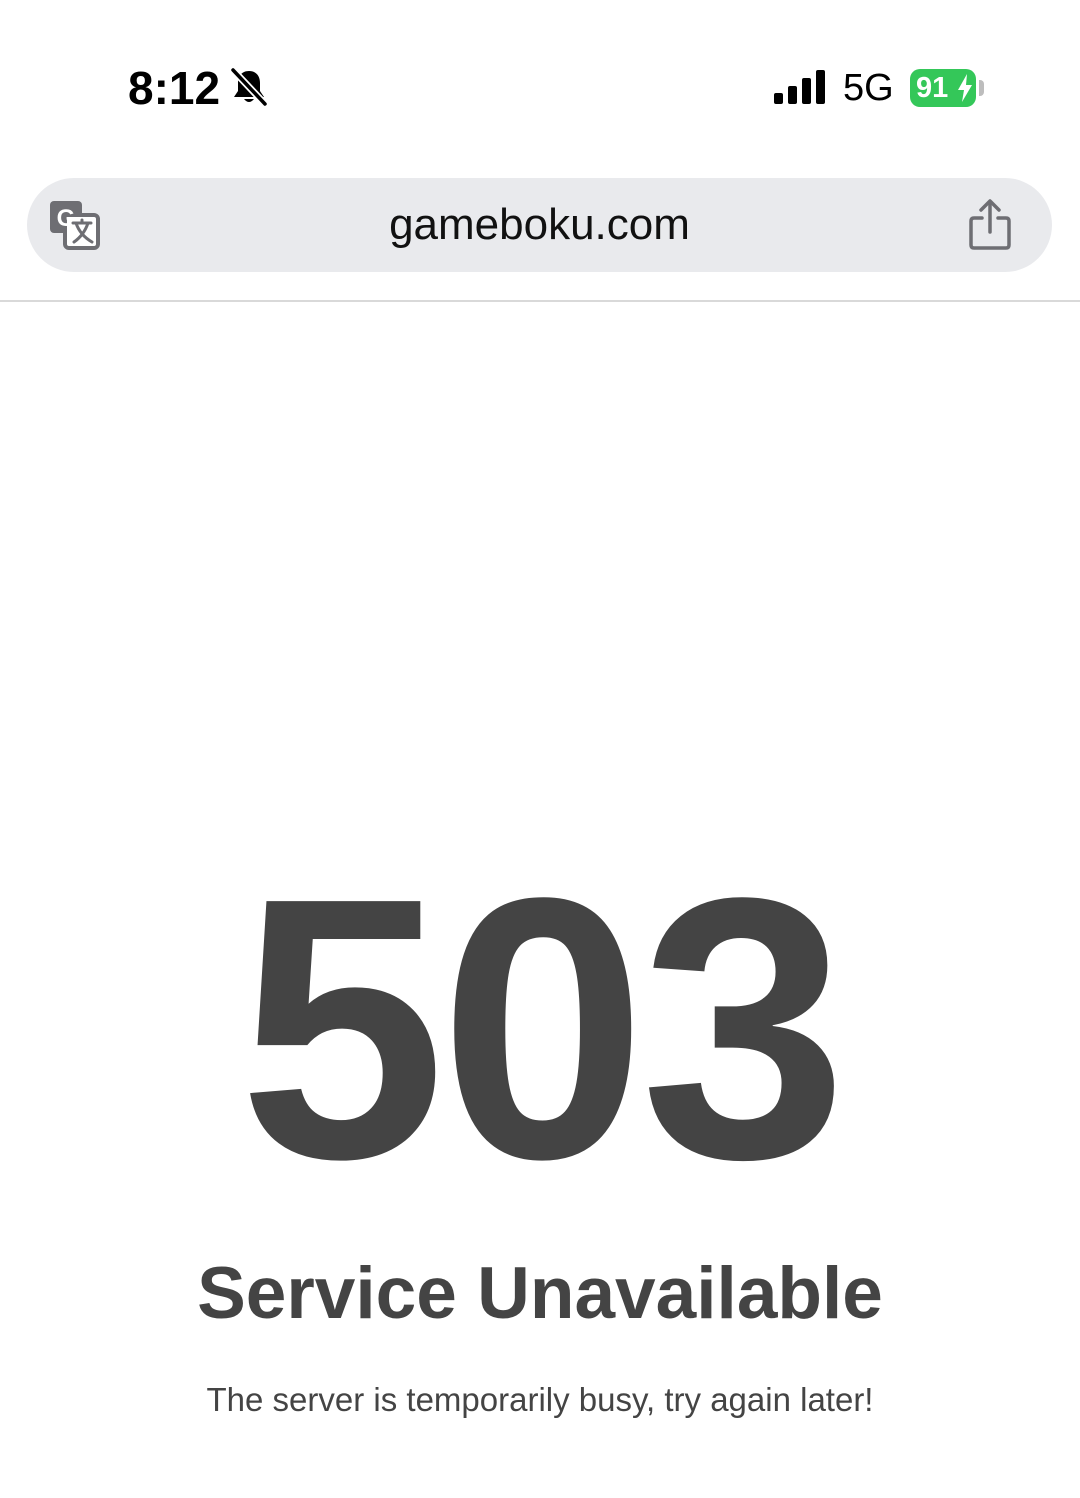  Describe the element at coordinates (540, 80) in the screenshot. I see `status-bar: 8:12 5G 91` at that location.